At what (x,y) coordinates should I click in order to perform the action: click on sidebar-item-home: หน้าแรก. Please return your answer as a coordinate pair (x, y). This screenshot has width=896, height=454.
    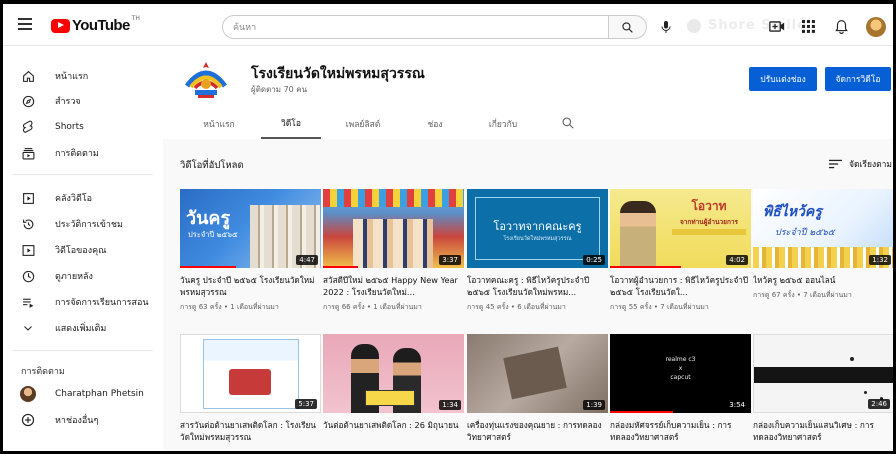
    Looking at the image, I should click on (83, 76).